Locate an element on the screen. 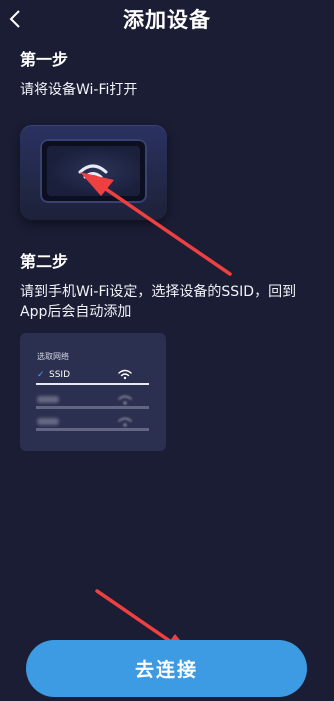 The image size is (334, 701). wifi-list-illustration: 选取网络 ✓ SSID is located at coordinates (93, 392).